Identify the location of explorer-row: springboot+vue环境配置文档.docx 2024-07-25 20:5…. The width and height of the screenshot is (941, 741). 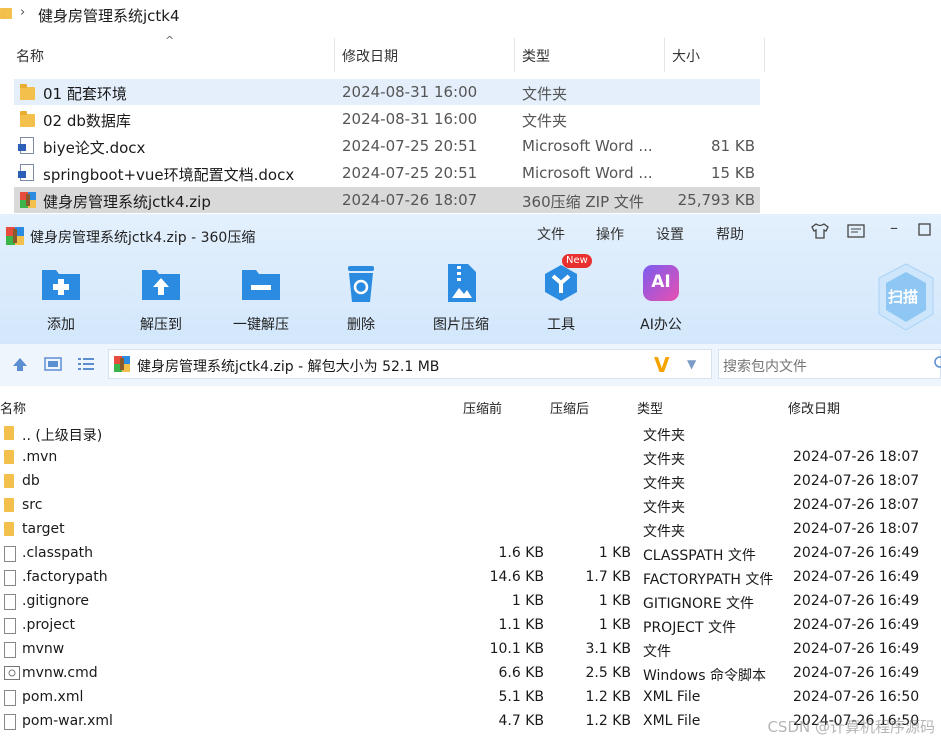
(387, 173).